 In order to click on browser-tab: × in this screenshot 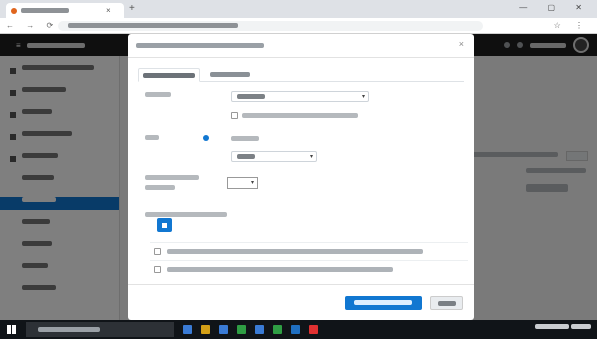, I will do `click(65, 10)`.